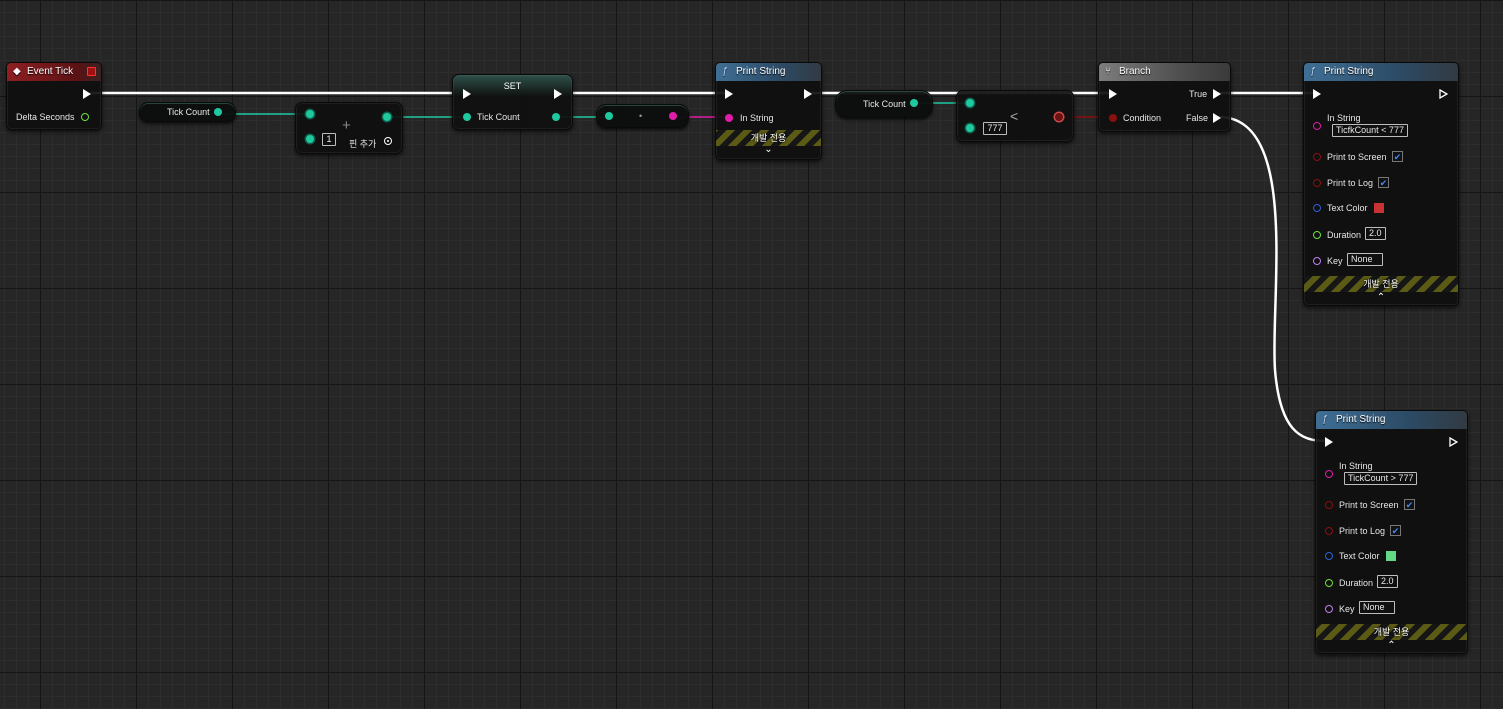 This screenshot has height=709, width=1503. Describe the element at coordinates (1381, 72) in the screenshot. I see `print-true-header: ƒ Print String` at that location.